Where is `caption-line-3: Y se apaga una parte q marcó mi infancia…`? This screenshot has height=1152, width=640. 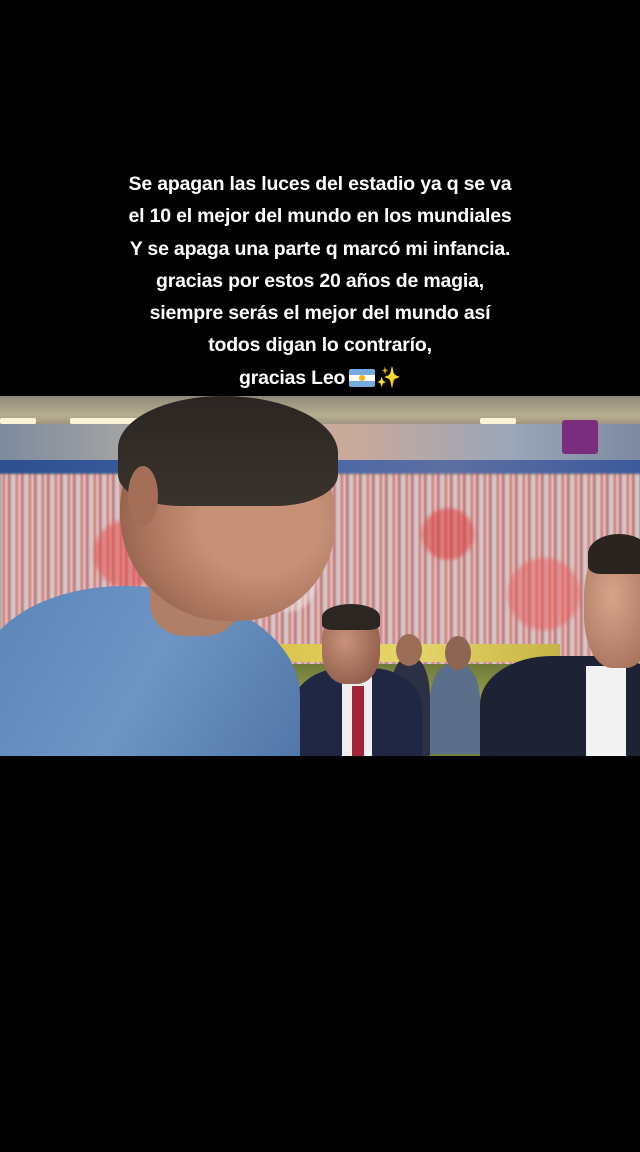 caption-line-3: Y se apaga una parte q marcó mi infancia… is located at coordinates (320, 248).